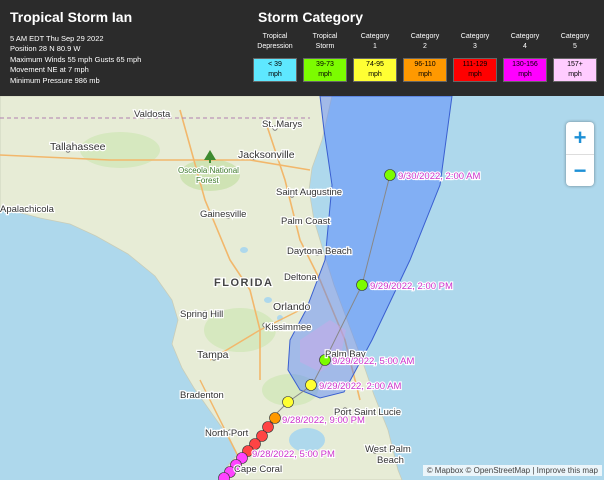  What do you see at coordinates (27, 209) in the screenshot?
I see `city-label-apalachicola: Apalachicola` at bounding box center [27, 209].